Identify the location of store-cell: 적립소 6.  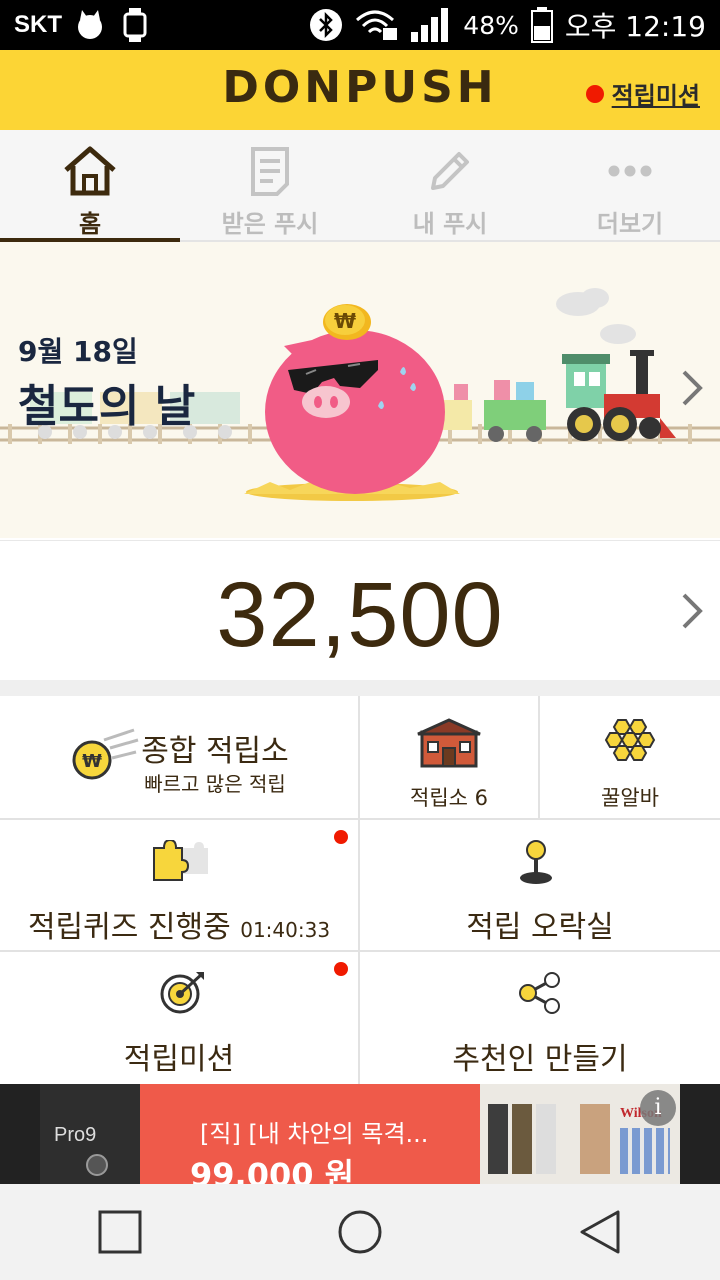
(450, 758).